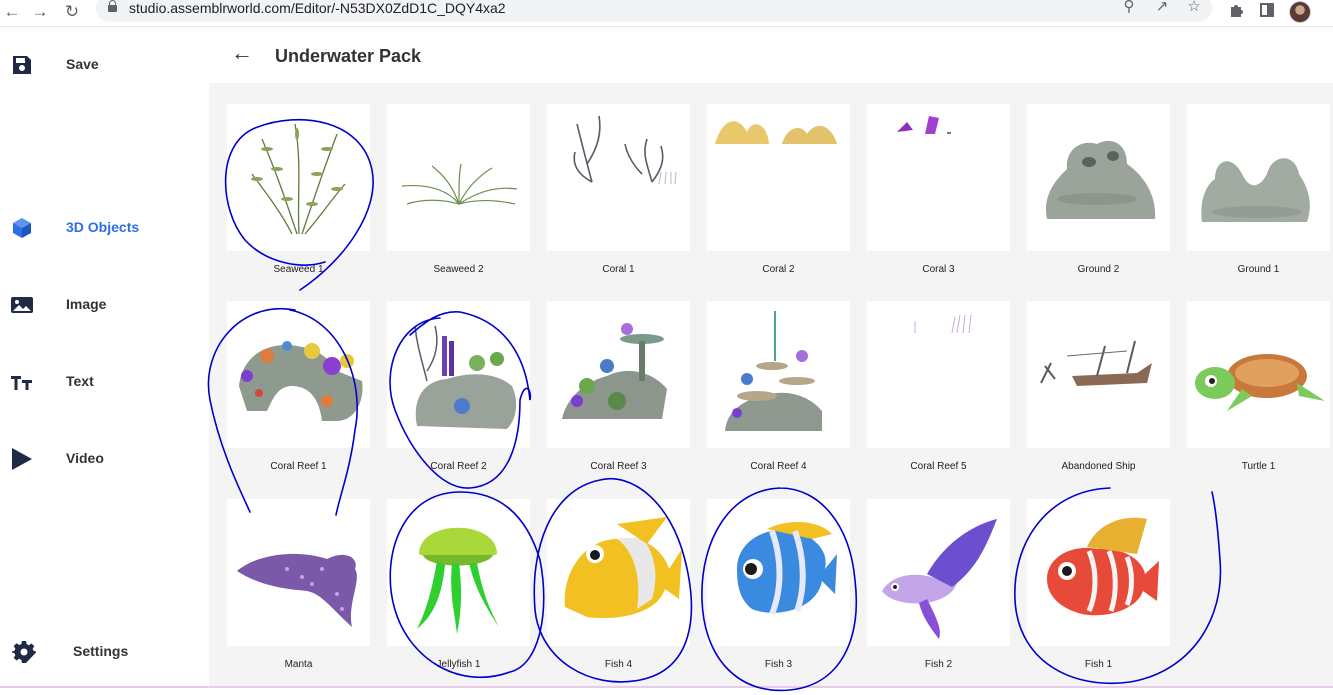  I want to click on asset-label: Coral 1, so click(618, 269).